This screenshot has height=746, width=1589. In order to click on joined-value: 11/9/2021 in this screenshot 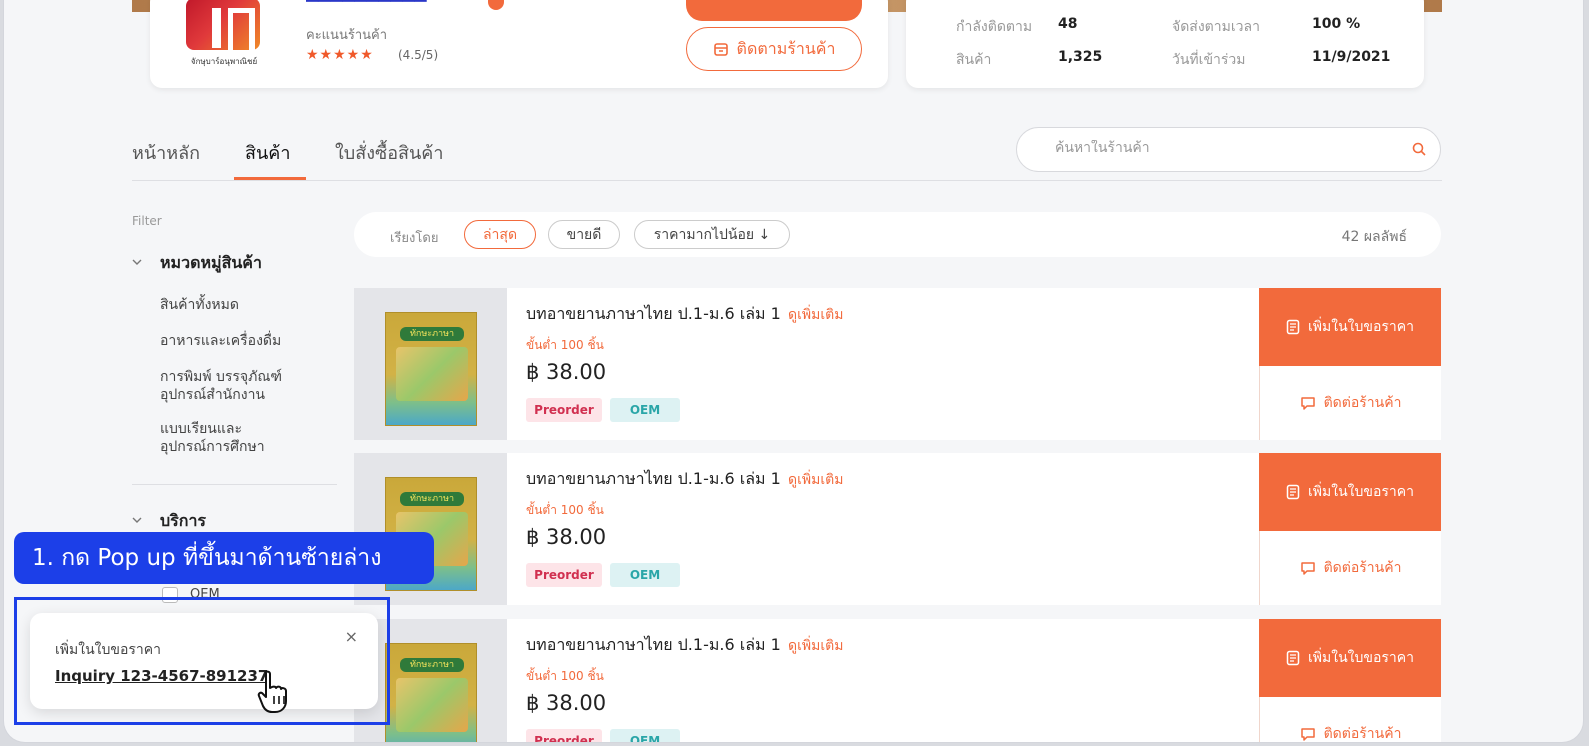, I will do `click(1351, 57)`.